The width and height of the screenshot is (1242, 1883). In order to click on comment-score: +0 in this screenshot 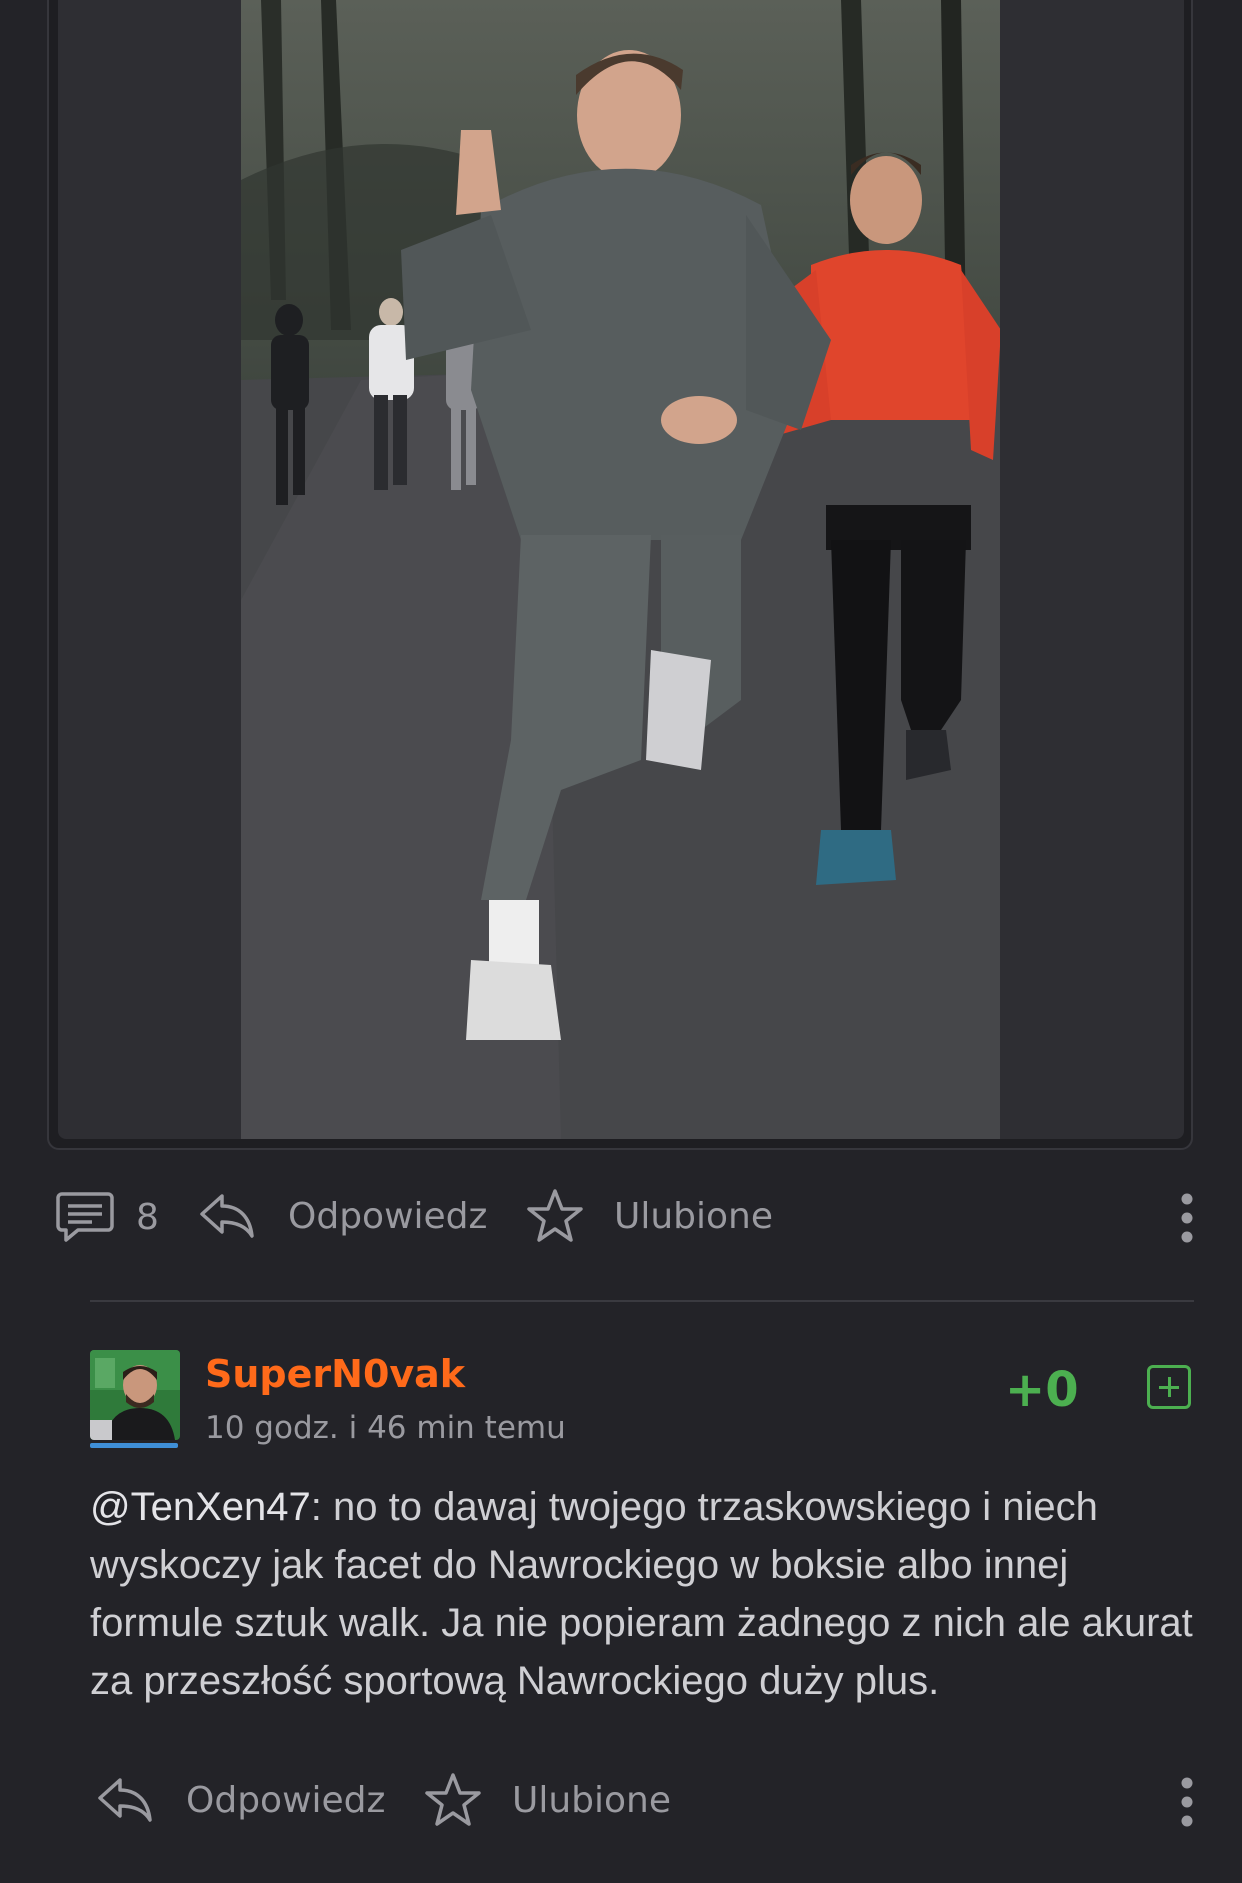, I will do `click(1042, 1390)`.